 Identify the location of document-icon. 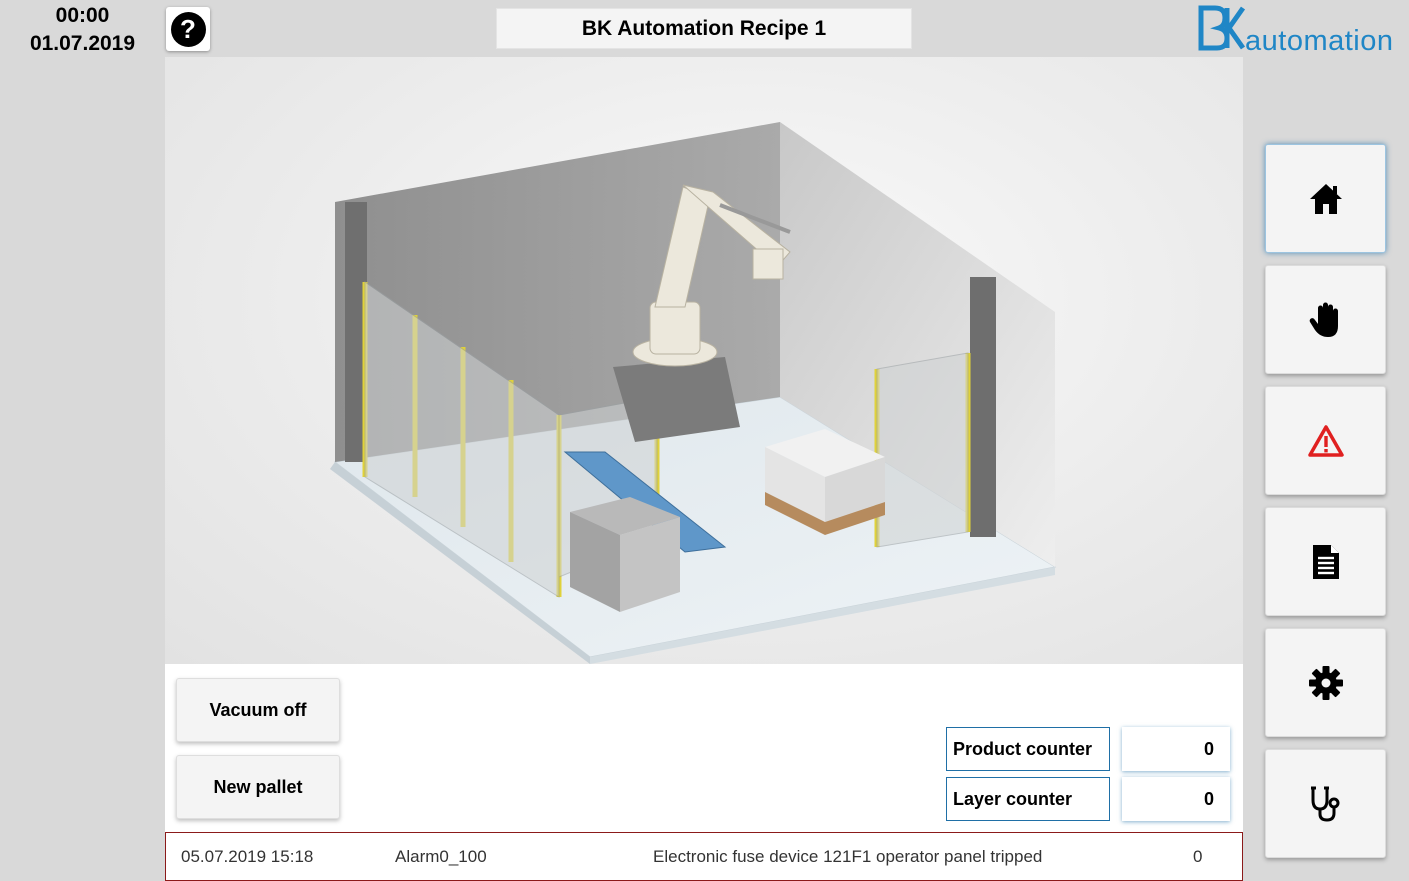
(1325, 561).